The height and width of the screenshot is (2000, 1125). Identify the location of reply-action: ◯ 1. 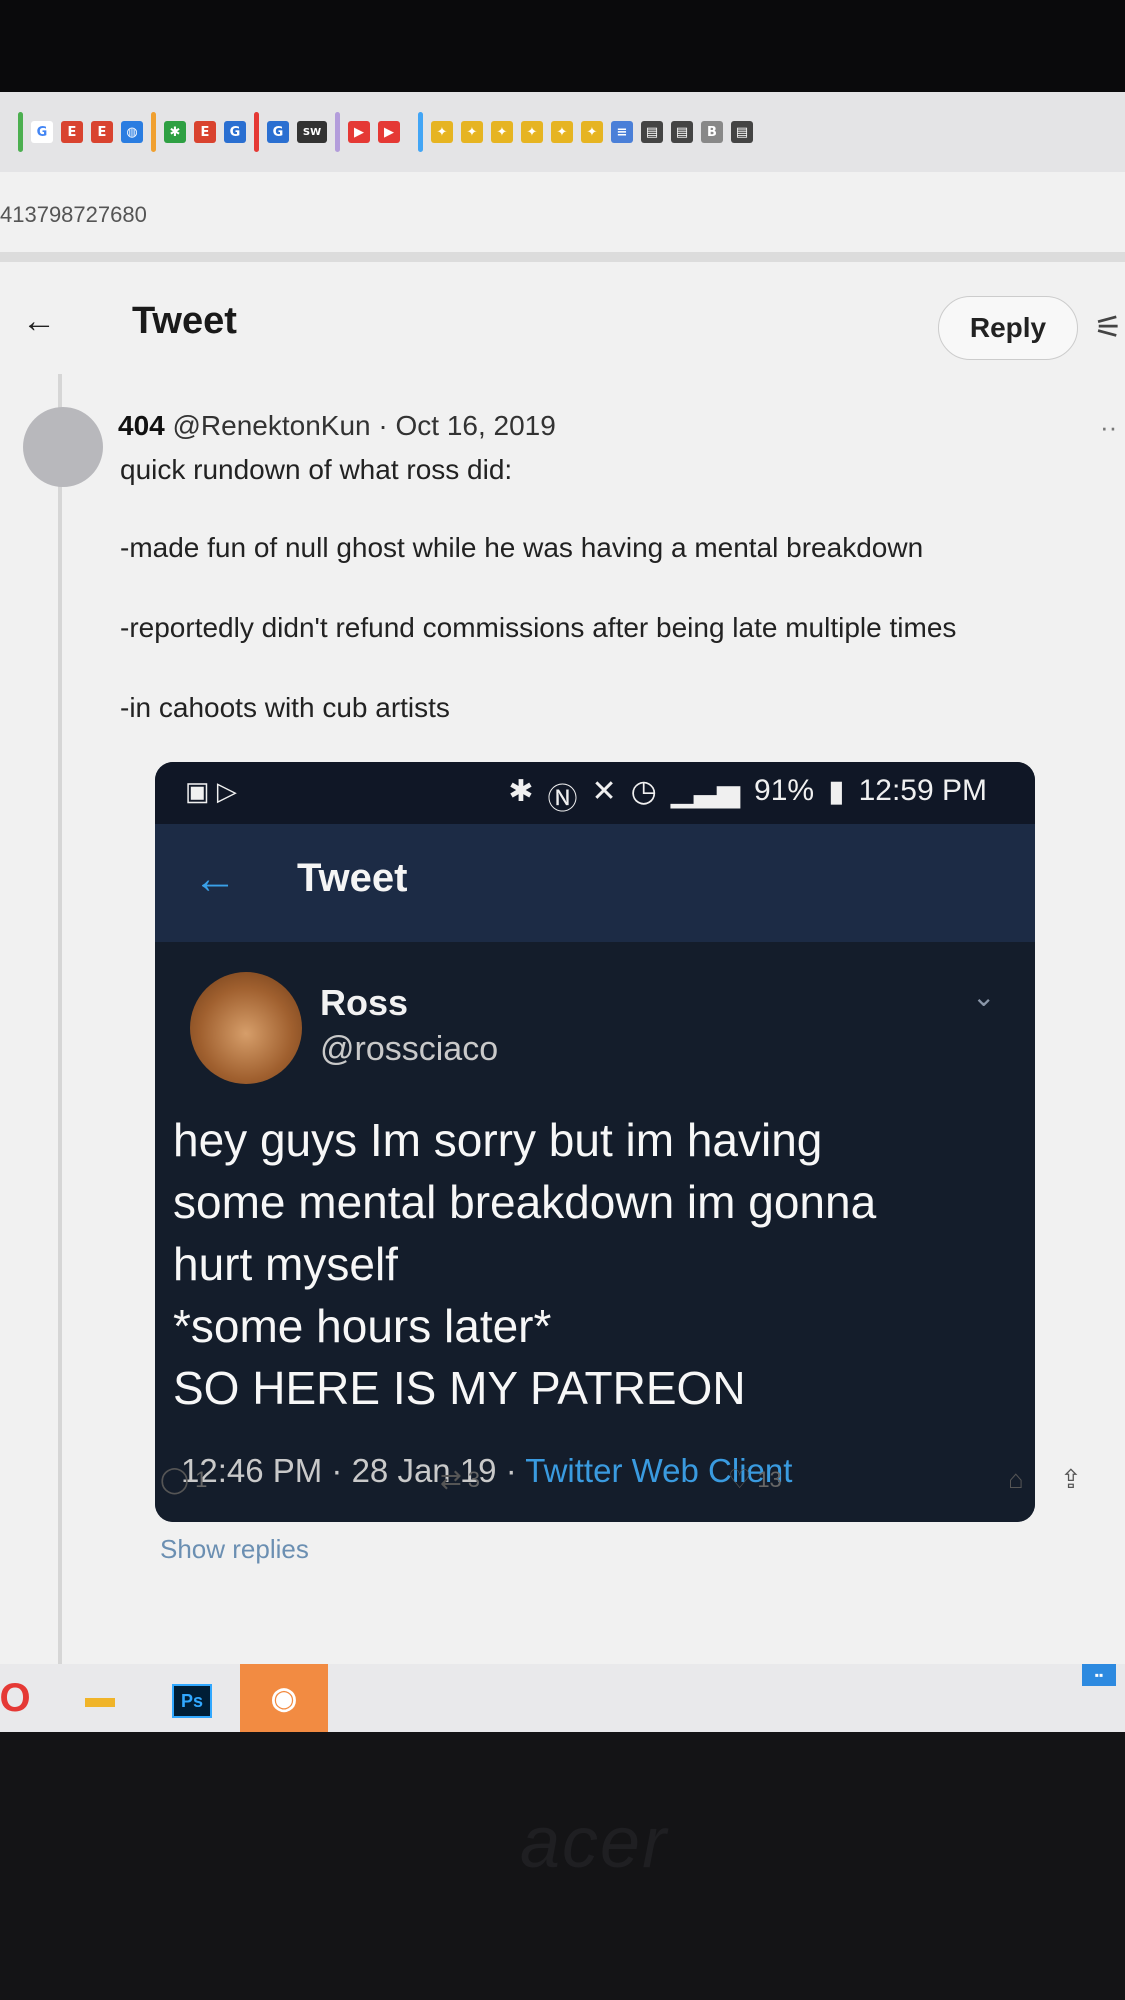
(183, 1479).